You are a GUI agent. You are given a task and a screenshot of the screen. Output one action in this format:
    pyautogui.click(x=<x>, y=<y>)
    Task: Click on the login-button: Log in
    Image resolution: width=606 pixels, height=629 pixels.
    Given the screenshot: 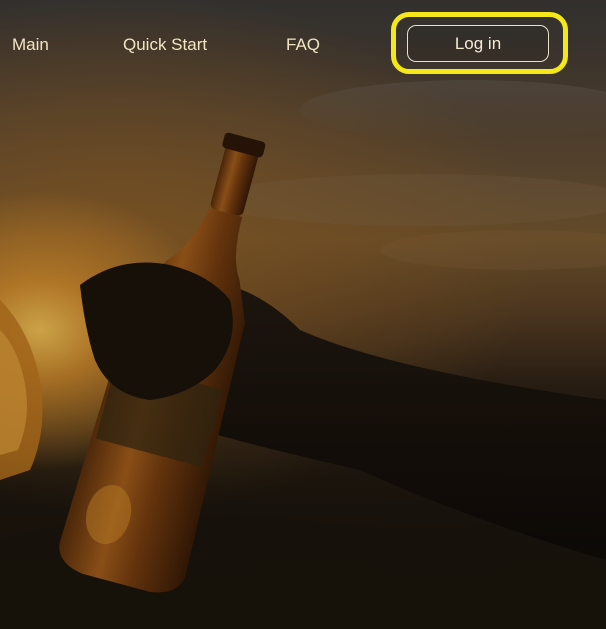 What is the action you would take?
    pyautogui.click(x=478, y=43)
    